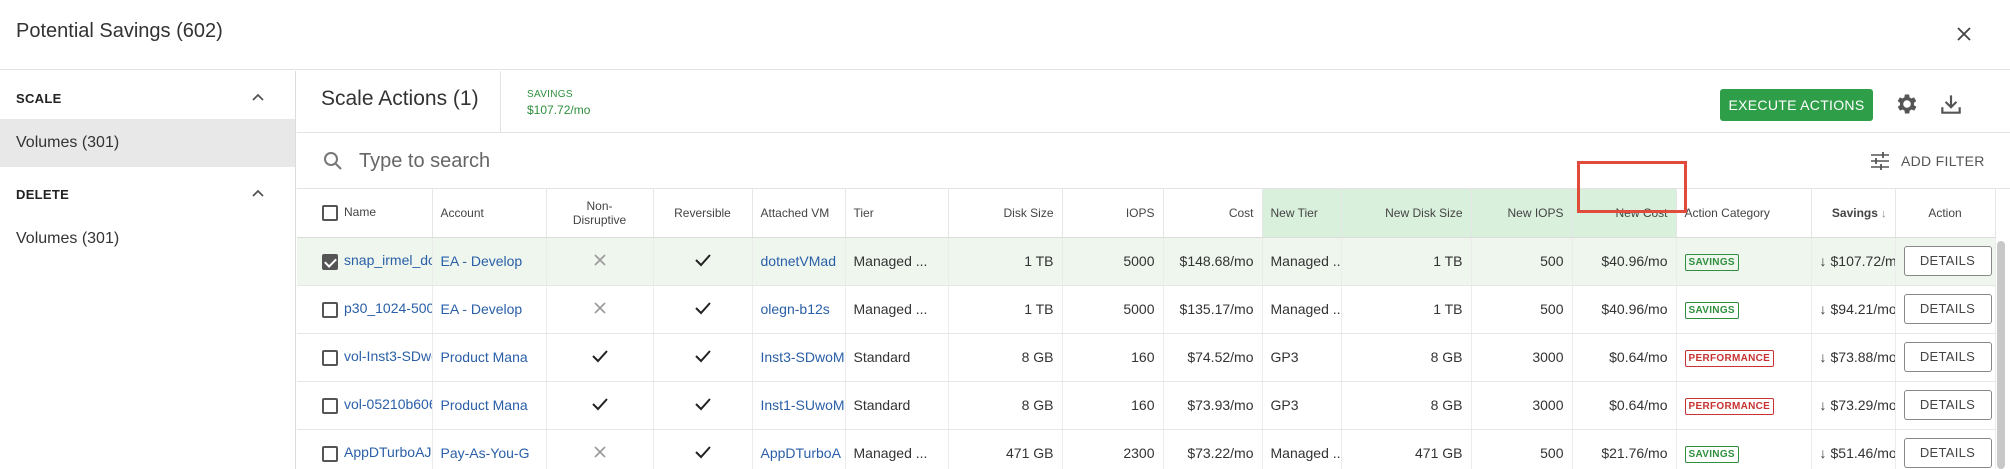 The height and width of the screenshot is (469, 2010). What do you see at coordinates (799, 261) in the screenshot?
I see `attached-vm-link: dotnetVMad` at bounding box center [799, 261].